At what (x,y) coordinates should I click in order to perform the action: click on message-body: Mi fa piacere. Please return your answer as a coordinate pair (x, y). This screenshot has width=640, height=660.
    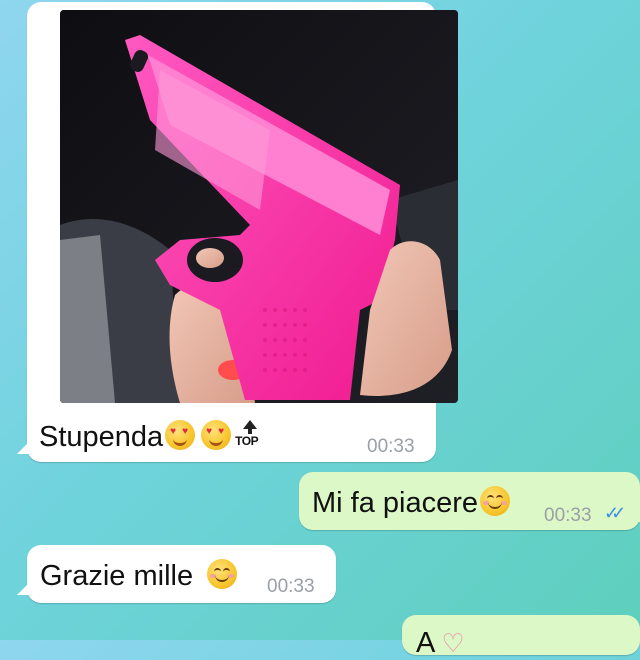
    Looking at the image, I should click on (395, 503).